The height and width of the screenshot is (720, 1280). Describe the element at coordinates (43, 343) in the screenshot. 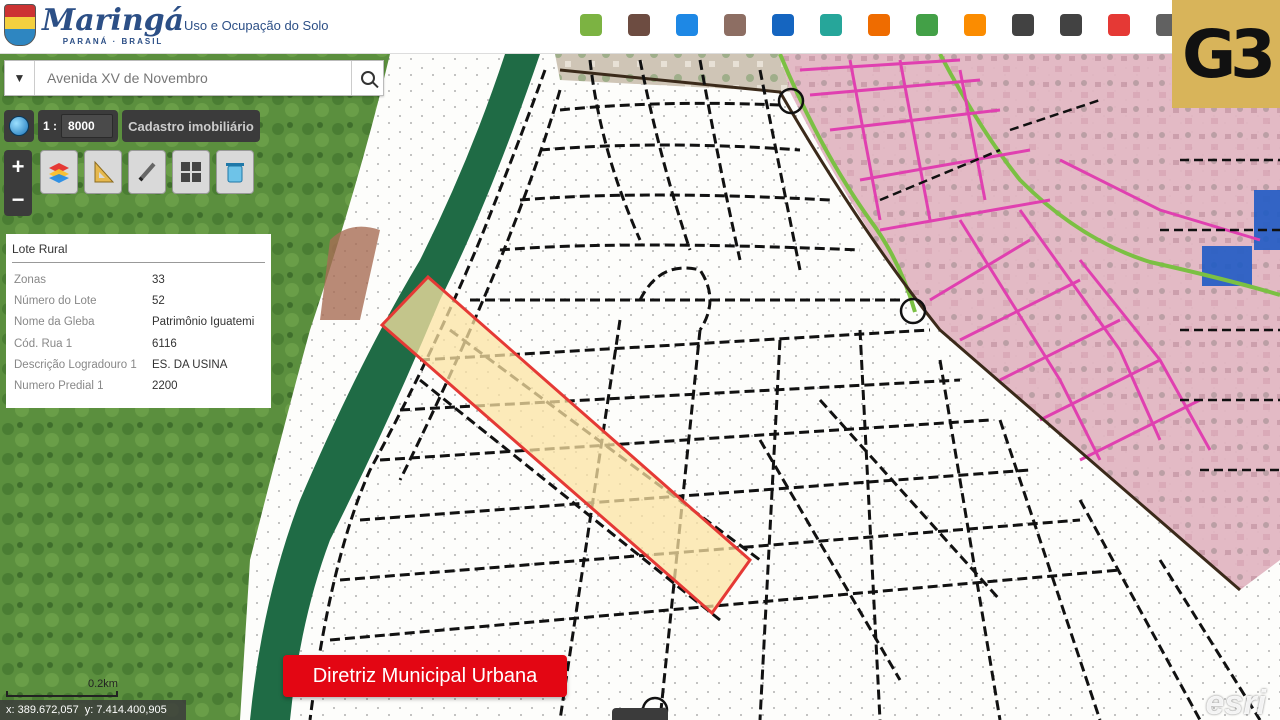

I see `info-key: Cód. Rua 1` at that location.